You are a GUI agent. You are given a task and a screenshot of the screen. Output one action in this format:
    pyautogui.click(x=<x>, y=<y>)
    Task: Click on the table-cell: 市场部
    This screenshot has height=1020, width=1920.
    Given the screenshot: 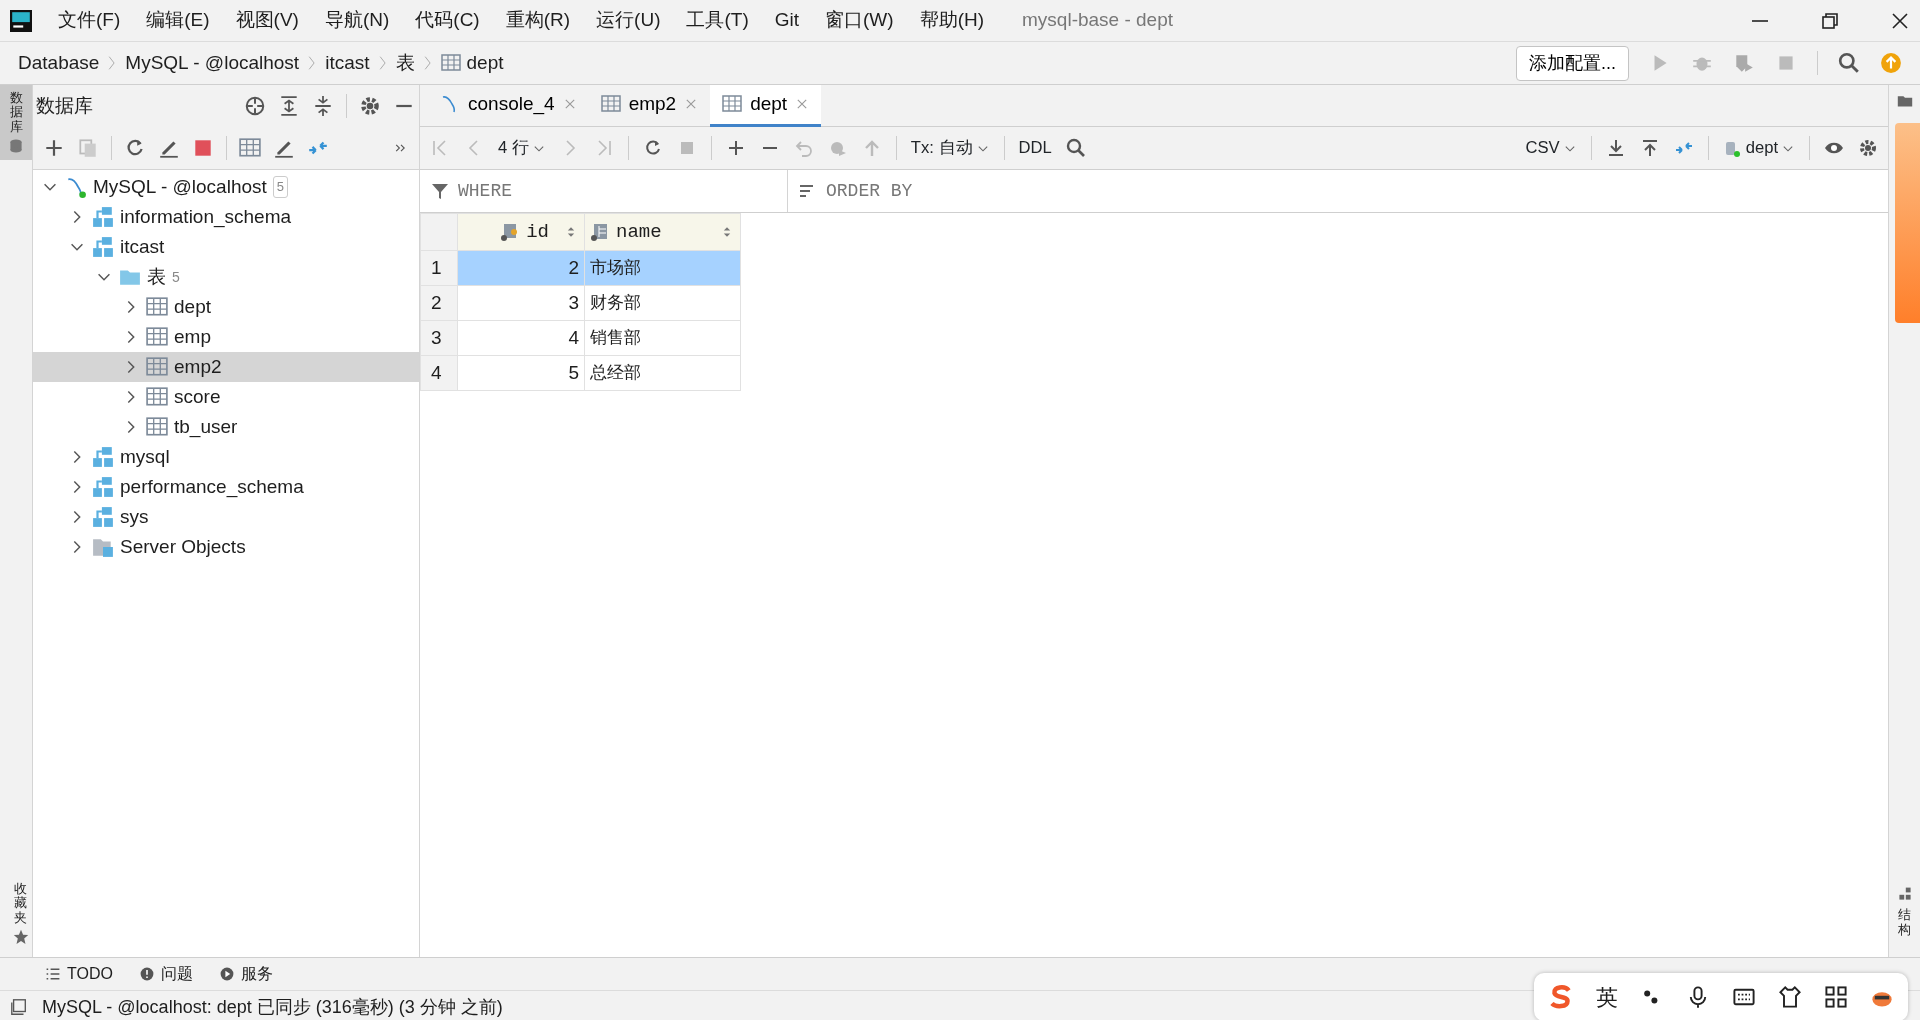 What is the action you would take?
    pyautogui.click(x=662, y=268)
    